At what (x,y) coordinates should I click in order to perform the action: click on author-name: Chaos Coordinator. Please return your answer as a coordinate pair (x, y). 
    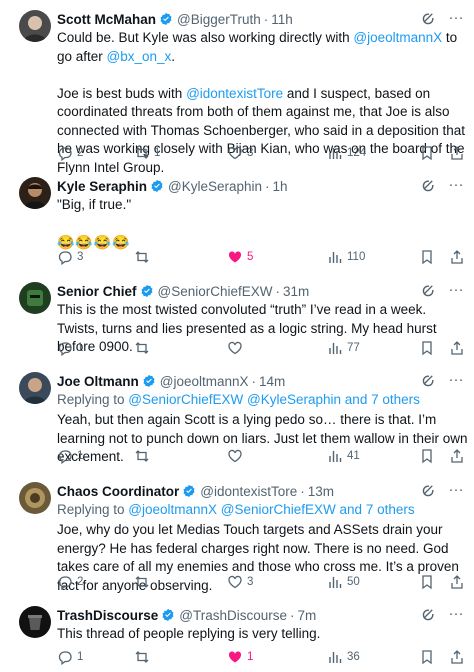
    Looking at the image, I should click on (118, 491).